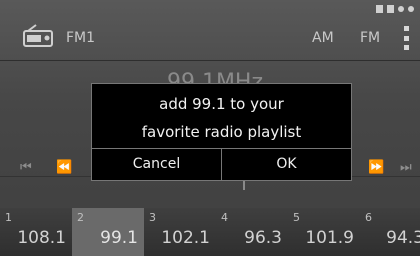 This screenshot has width=420, height=256. I want to click on preset-button: 2 99.1, so click(108, 232).